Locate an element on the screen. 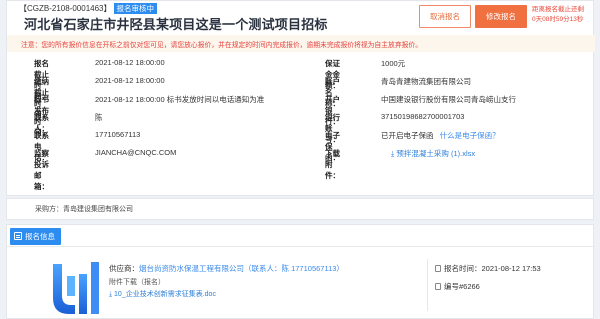 This screenshot has width=600, height=319. divider is located at coordinates (427, 285).